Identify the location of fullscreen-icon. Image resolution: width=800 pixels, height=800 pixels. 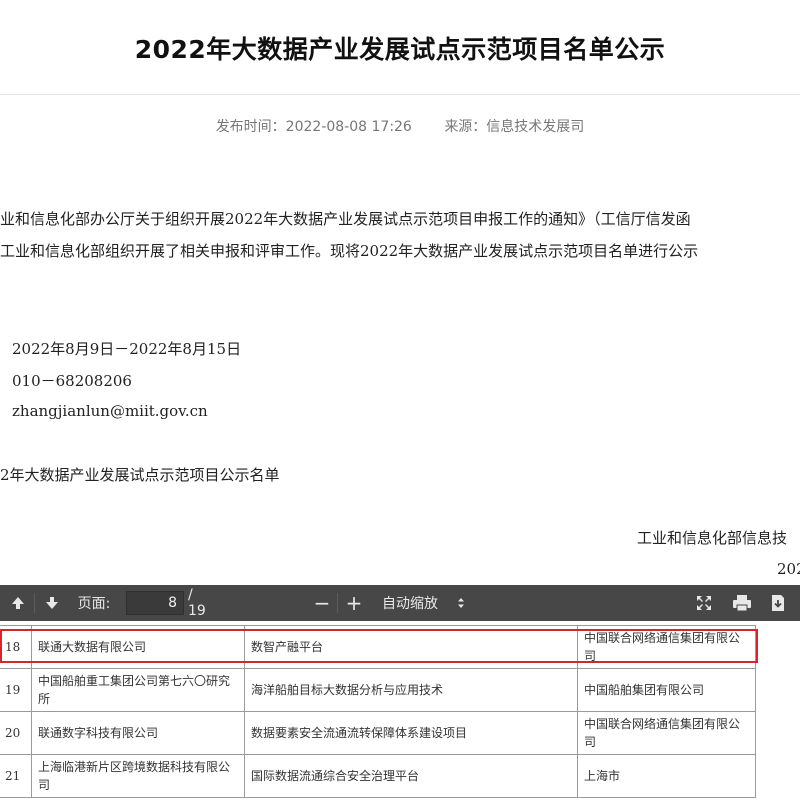
(704, 603).